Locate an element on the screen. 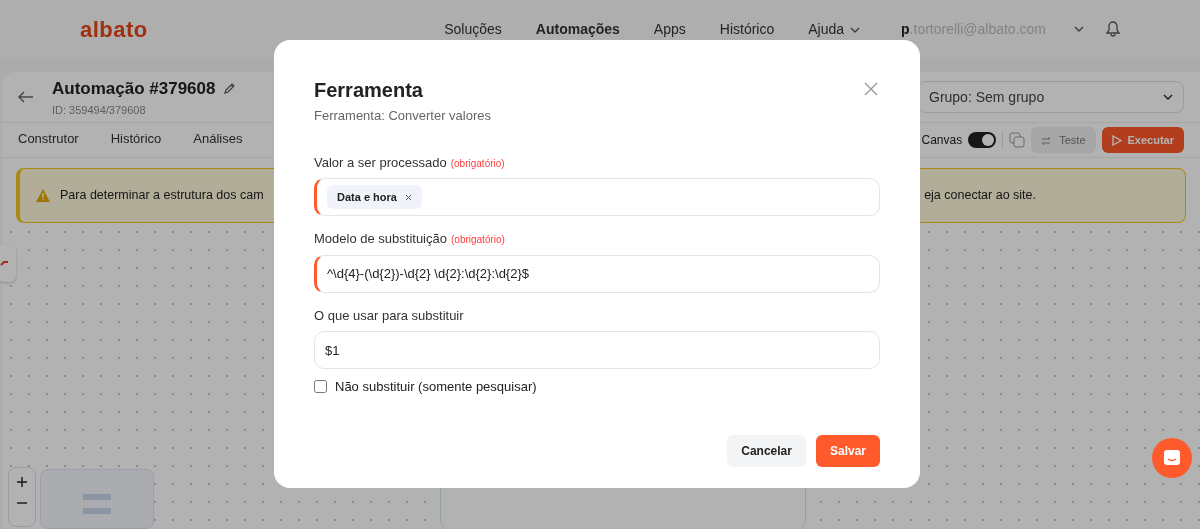 This screenshot has height=529, width=1200. zoom-in-icon is located at coordinates (22, 482).